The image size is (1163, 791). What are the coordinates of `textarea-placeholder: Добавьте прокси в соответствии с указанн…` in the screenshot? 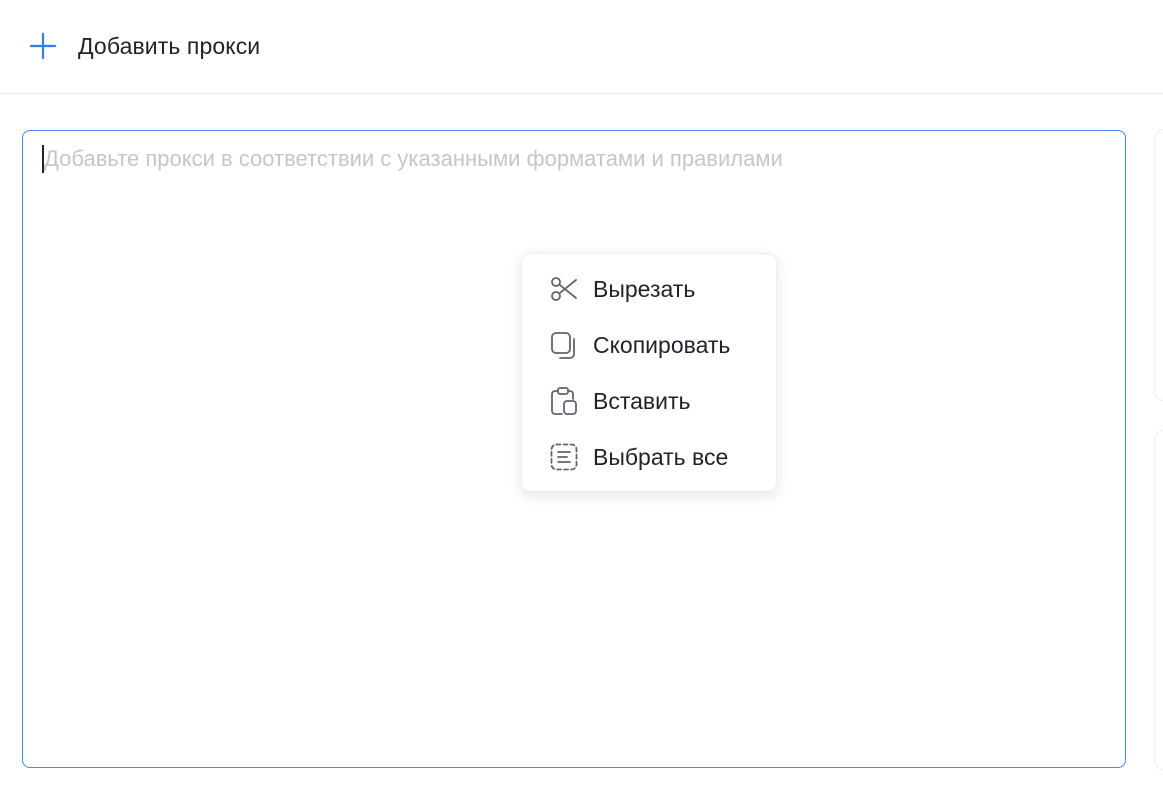 It's located at (413, 158).